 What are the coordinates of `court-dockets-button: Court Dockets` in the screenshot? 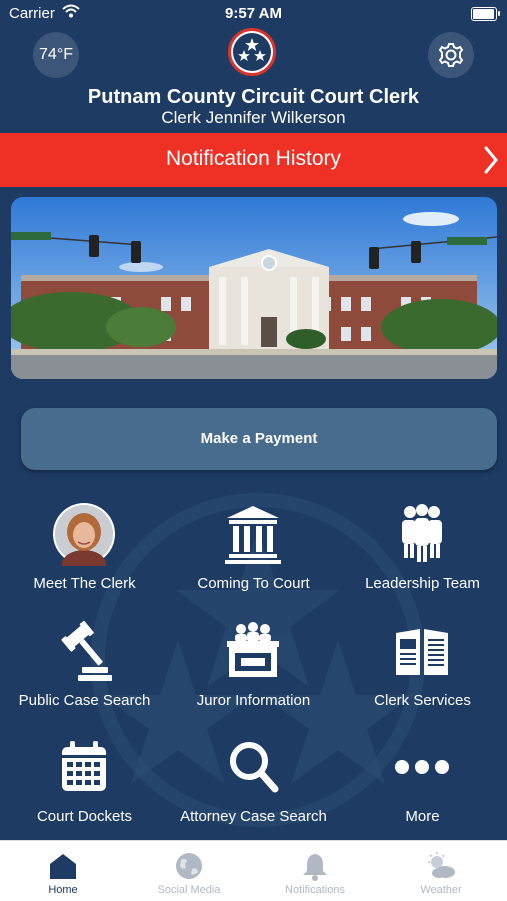 It's located at (84, 790).